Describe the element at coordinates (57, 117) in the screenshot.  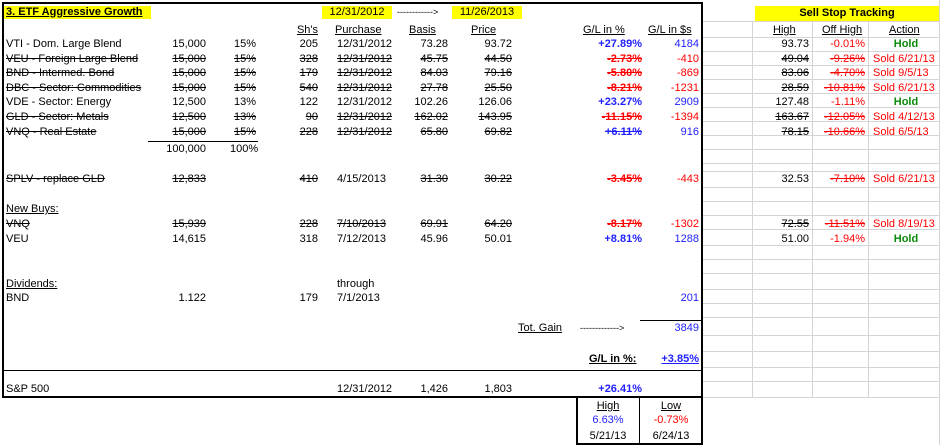
I see `holdings-name: GLD - Sector: Metals` at that location.